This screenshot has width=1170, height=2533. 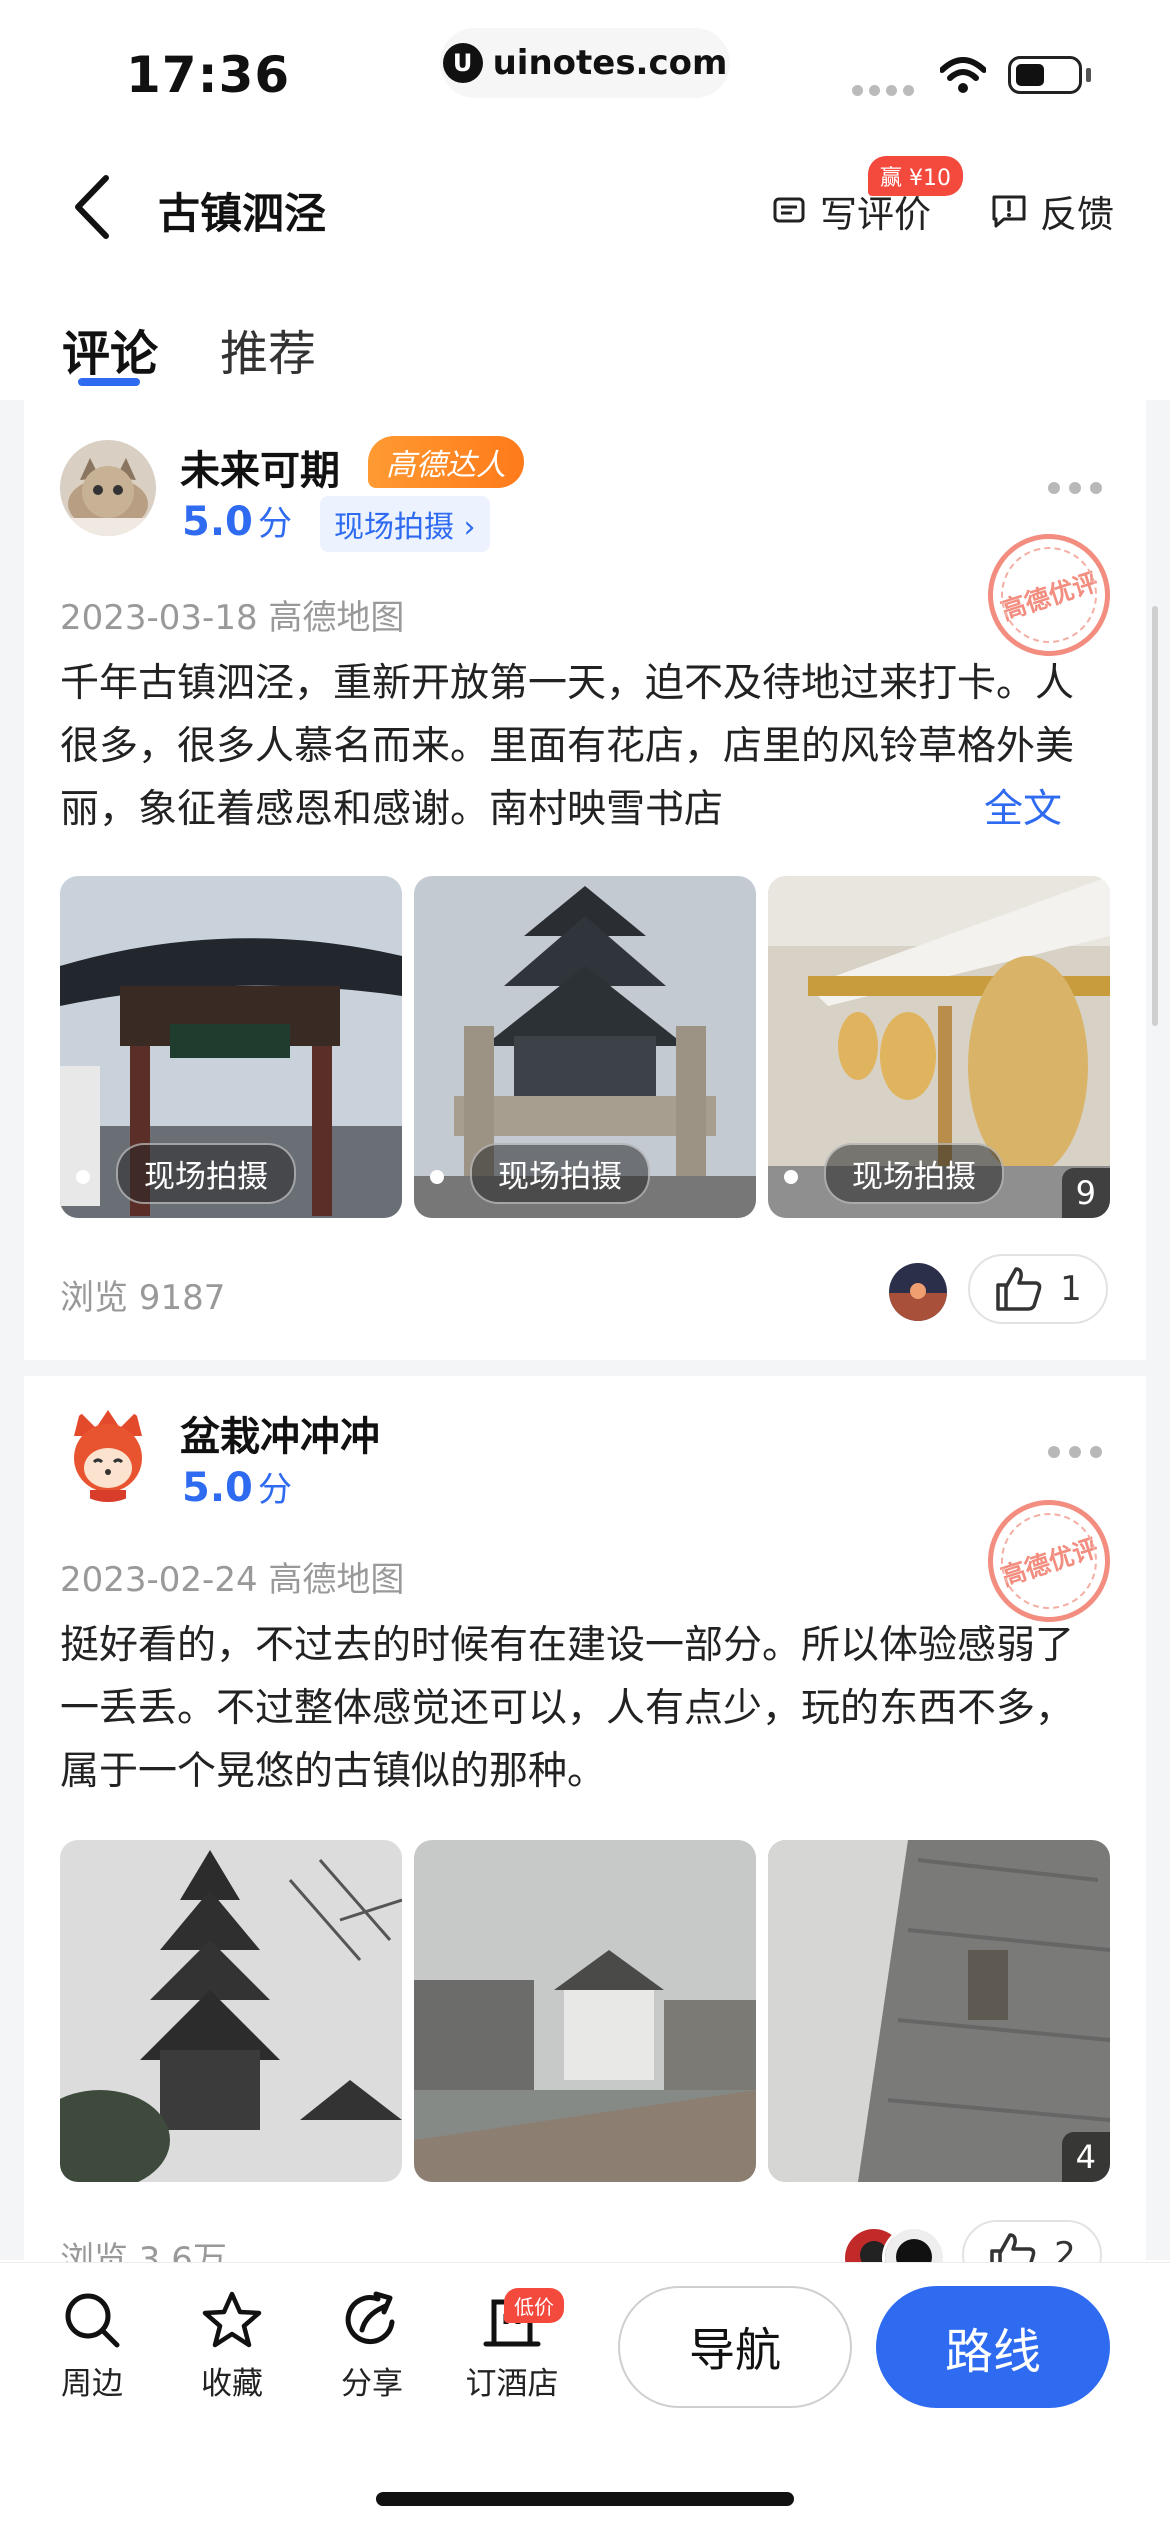 I want to click on review-photo: 现场拍摄 9, so click(x=939, y=1047).